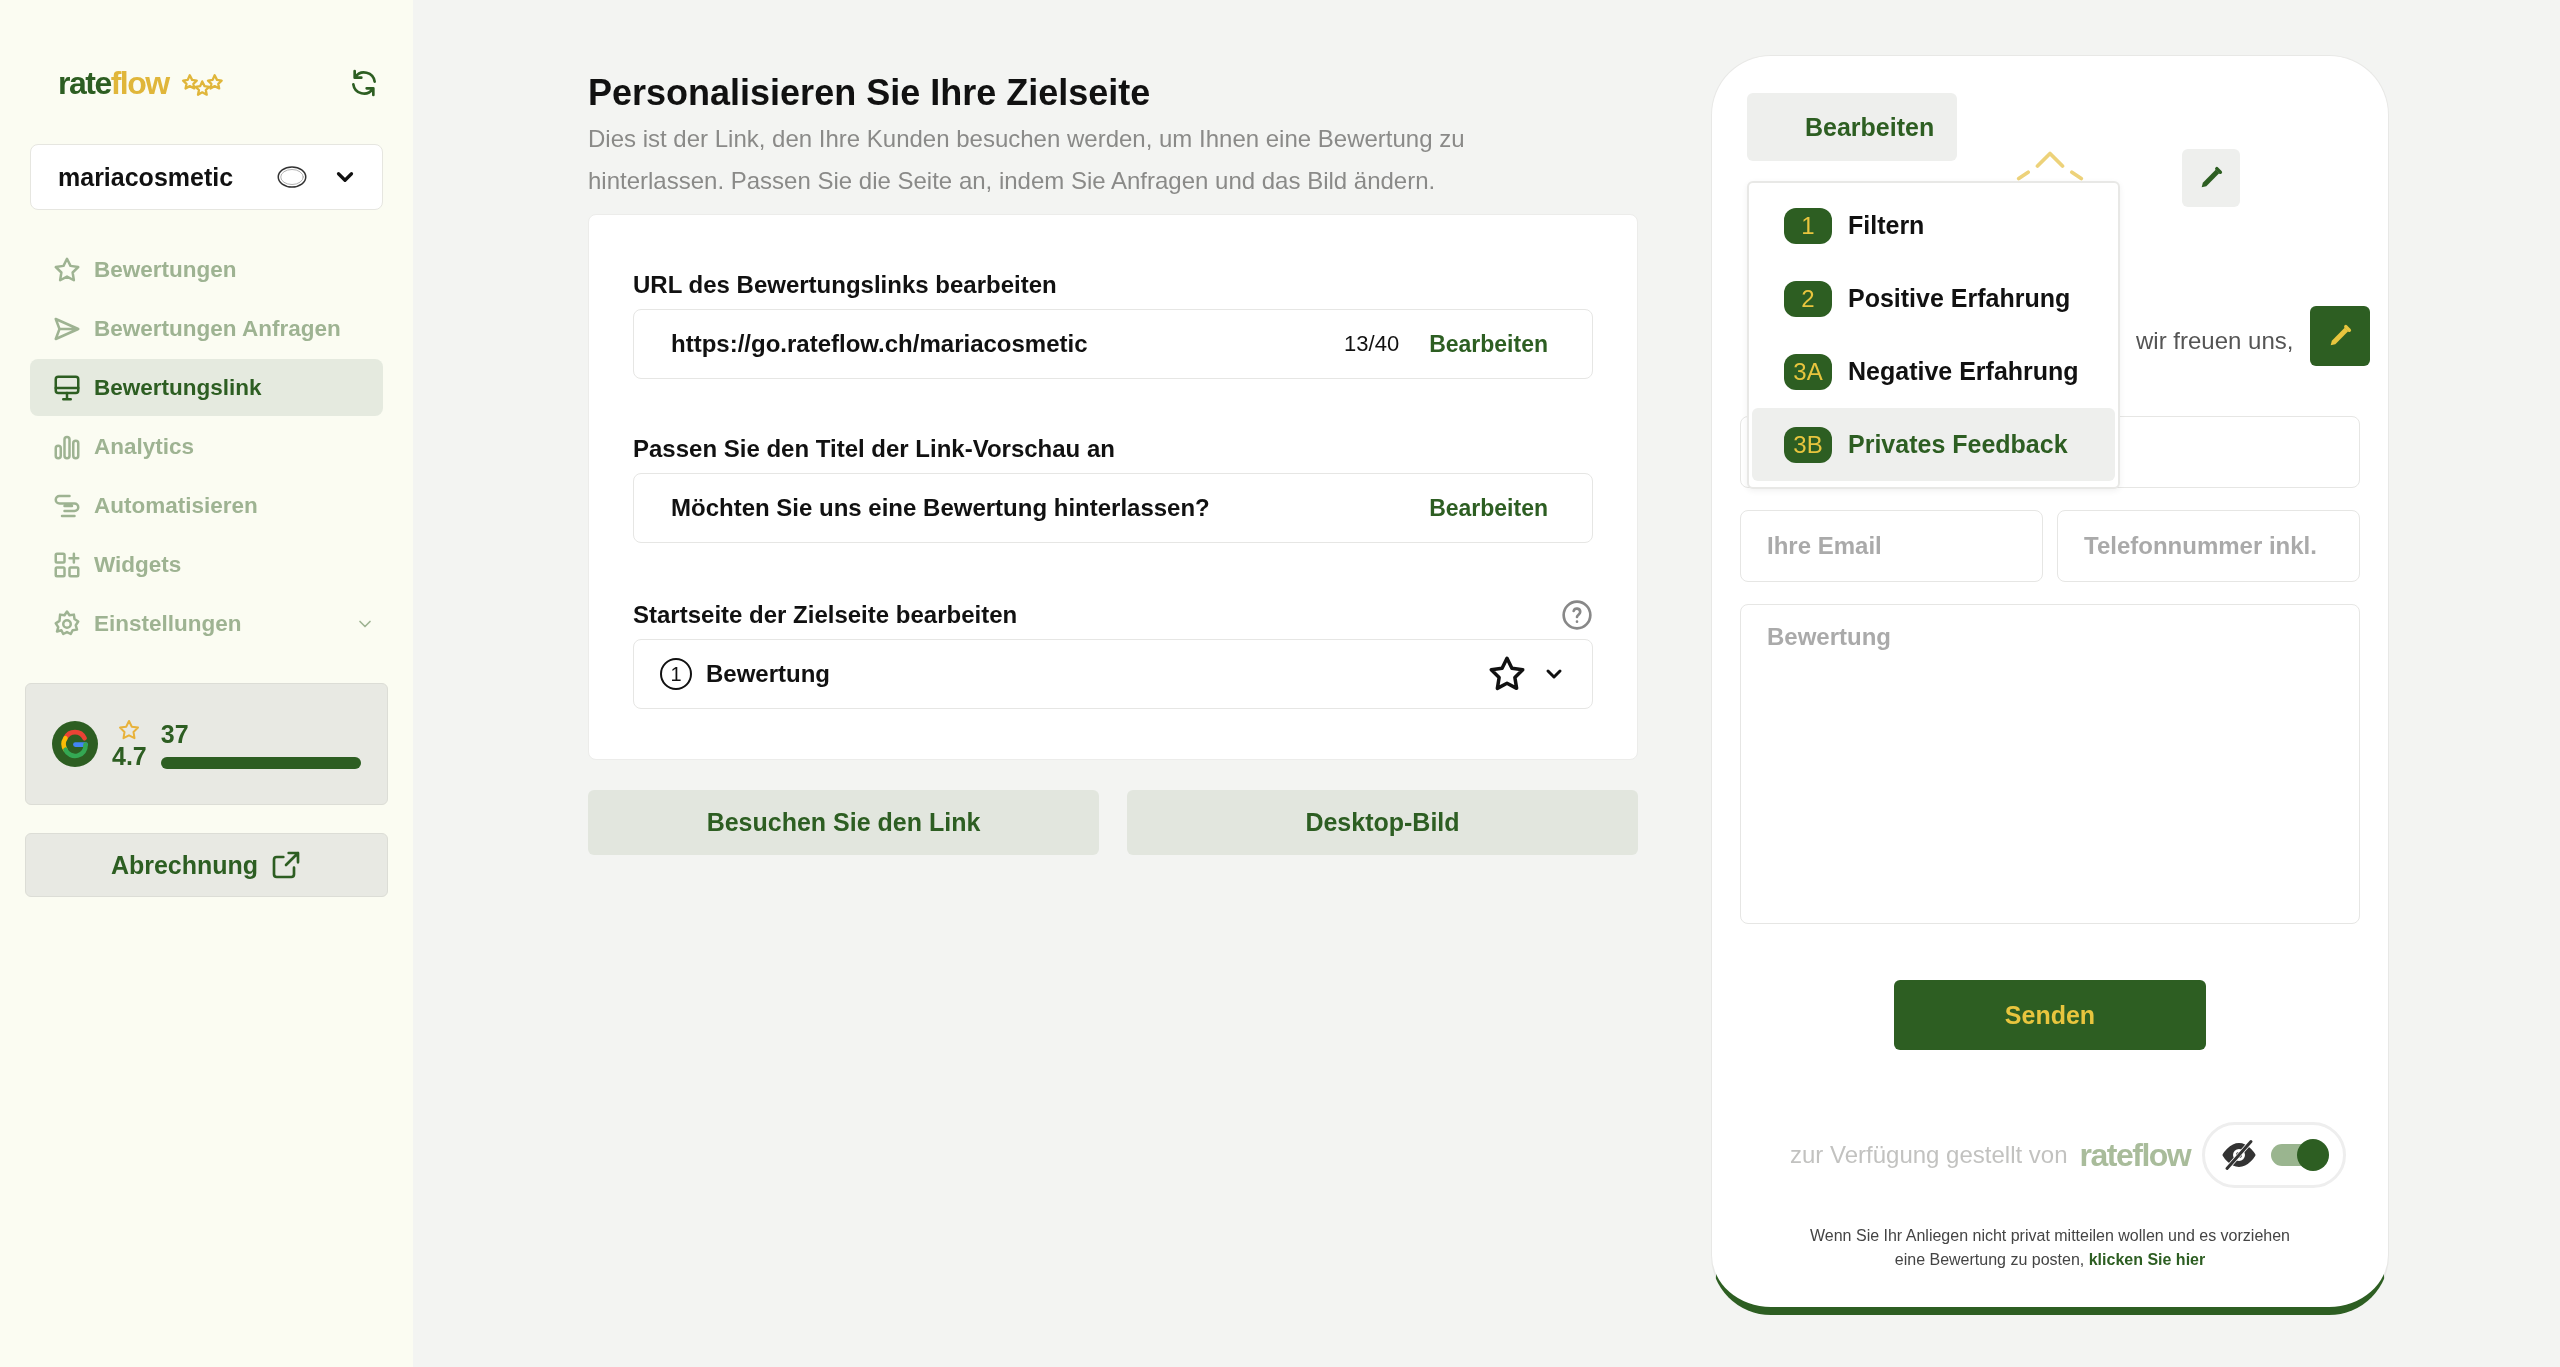 The image size is (2560, 1367). Describe the element at coordinates (1933, 225) in the screenshot. I see `menu-item: 1 Filtern` at that location.